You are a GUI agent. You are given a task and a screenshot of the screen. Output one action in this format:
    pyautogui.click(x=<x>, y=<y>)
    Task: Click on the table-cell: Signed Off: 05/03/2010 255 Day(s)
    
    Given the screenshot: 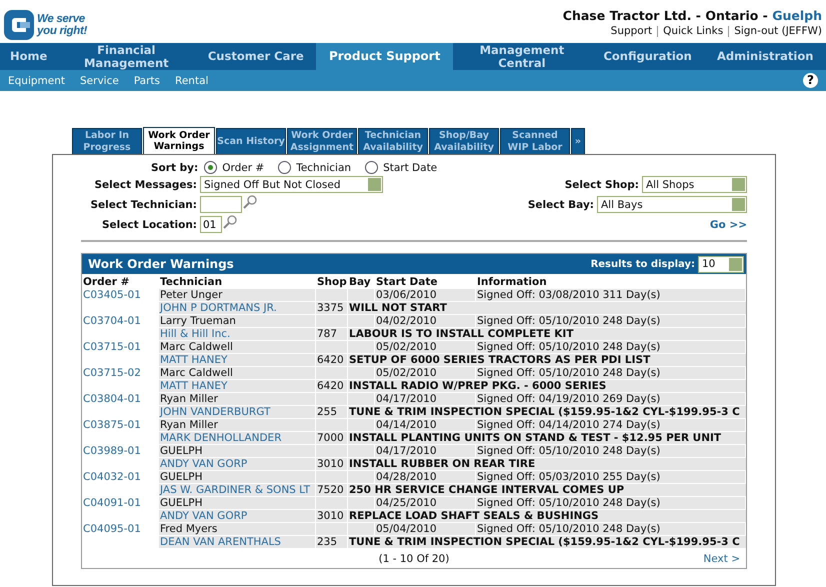 What is the action you would take?
    pyautogui.click(x=610, y=477)
    